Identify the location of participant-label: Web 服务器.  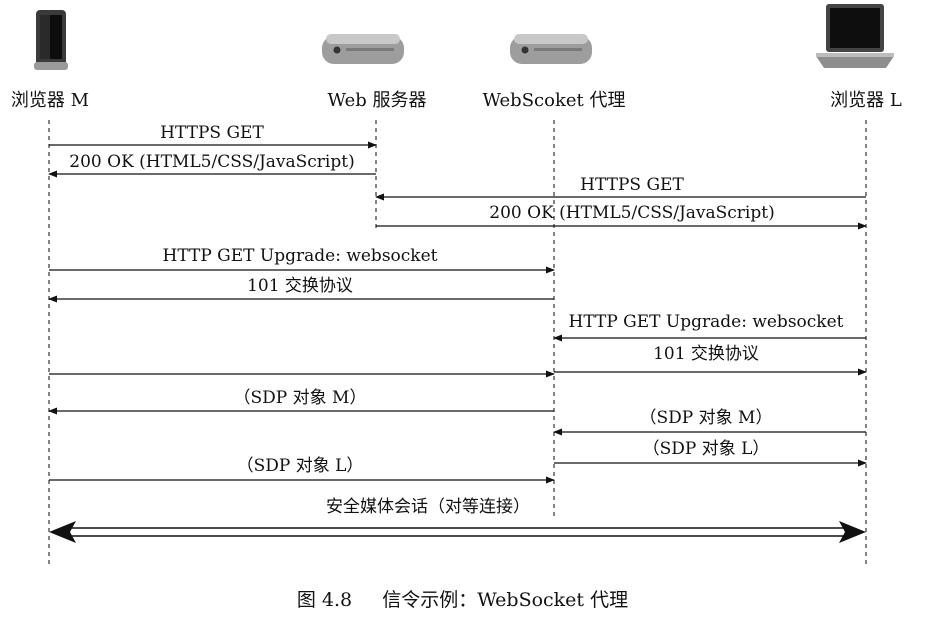
(377, 100).